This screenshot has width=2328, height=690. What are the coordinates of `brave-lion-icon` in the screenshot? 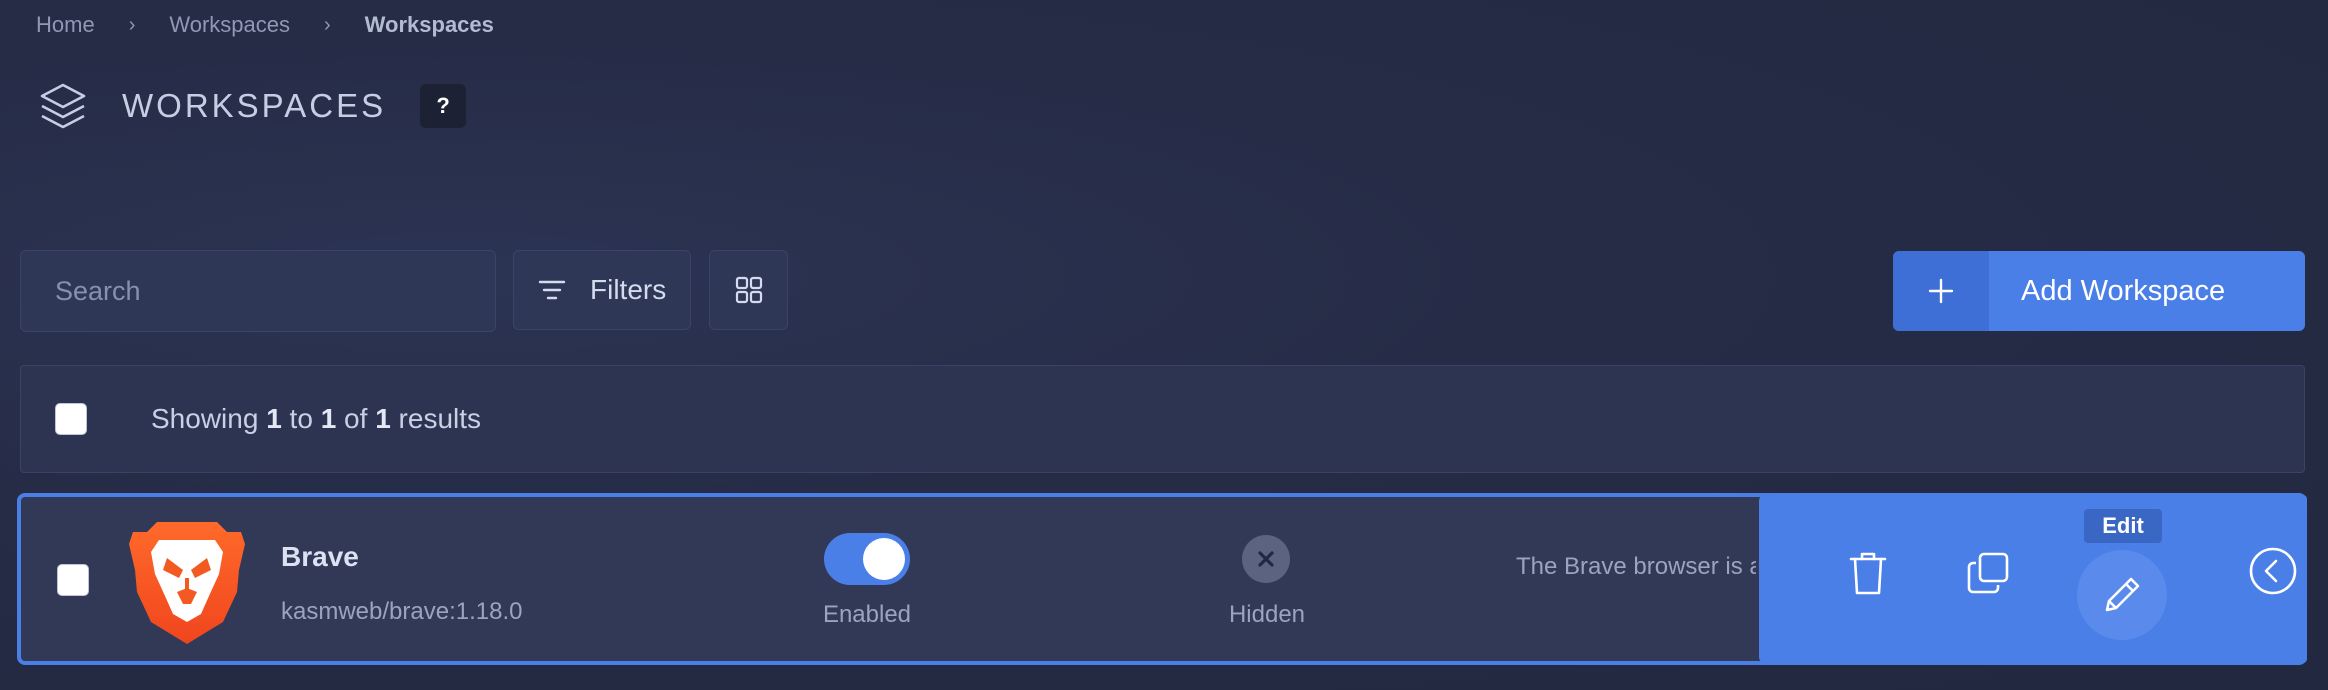 It's located at (187, 583).